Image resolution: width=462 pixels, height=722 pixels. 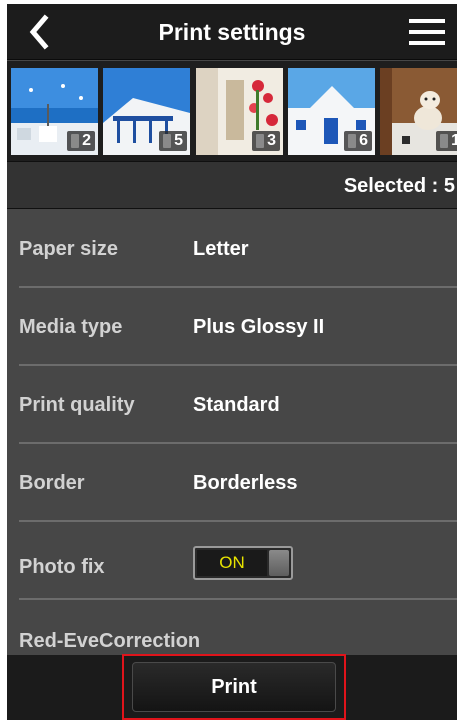 I want to click on setting-label: Paper size, so click(x=68, y=249).